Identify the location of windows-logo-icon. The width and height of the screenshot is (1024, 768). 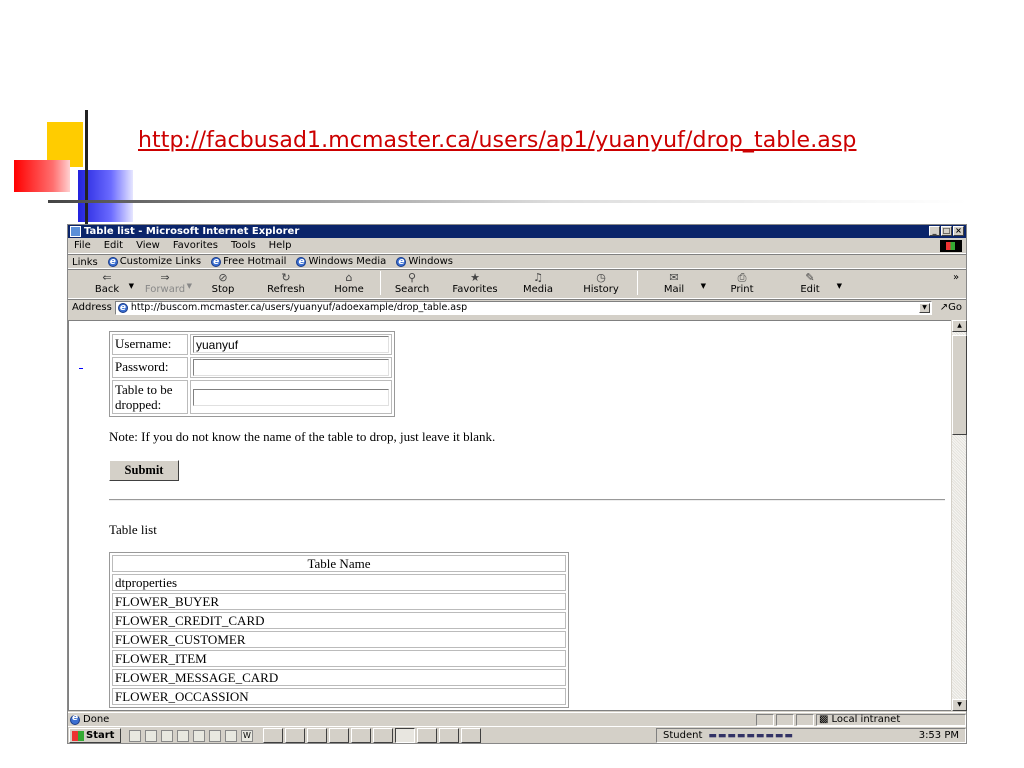
(951, 246).